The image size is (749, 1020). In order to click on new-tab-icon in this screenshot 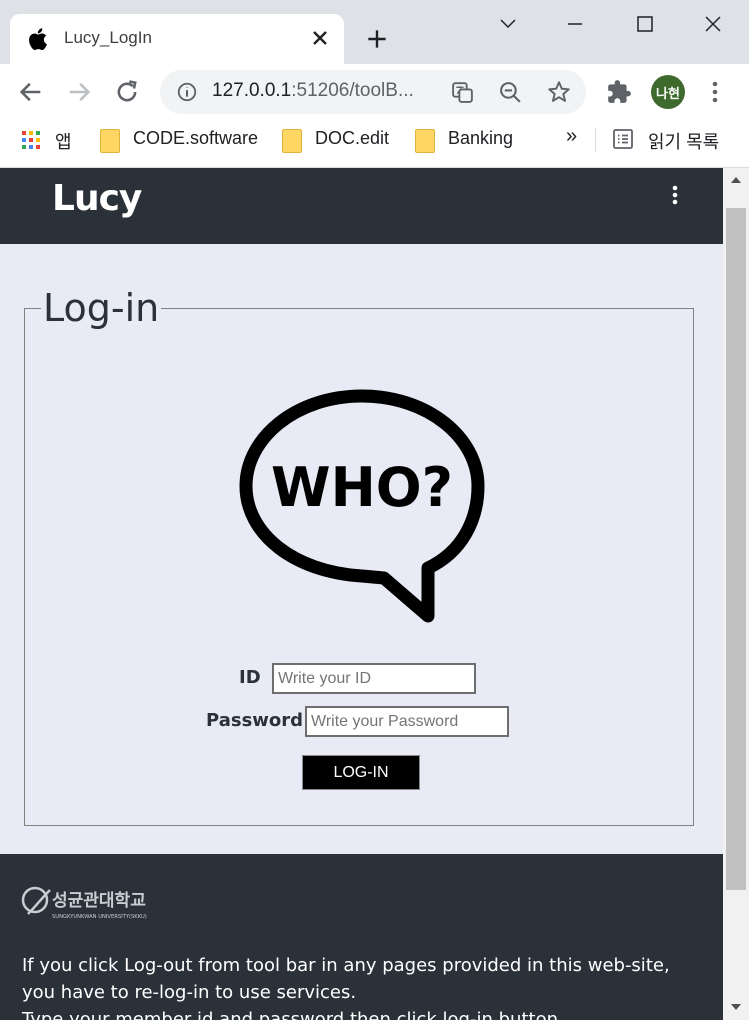, I will do `click(377, 39)`.